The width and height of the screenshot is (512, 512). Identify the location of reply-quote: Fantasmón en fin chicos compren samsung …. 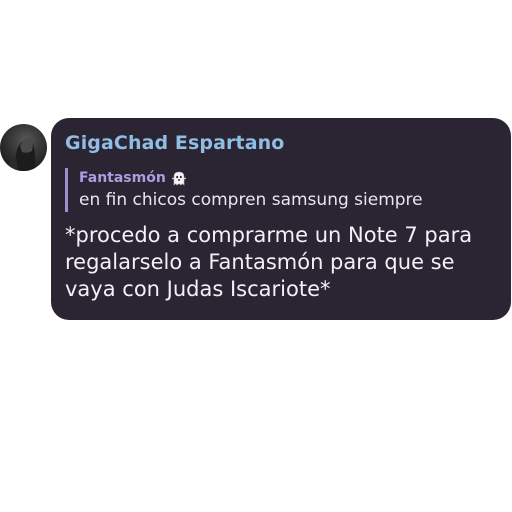
(244, 190).